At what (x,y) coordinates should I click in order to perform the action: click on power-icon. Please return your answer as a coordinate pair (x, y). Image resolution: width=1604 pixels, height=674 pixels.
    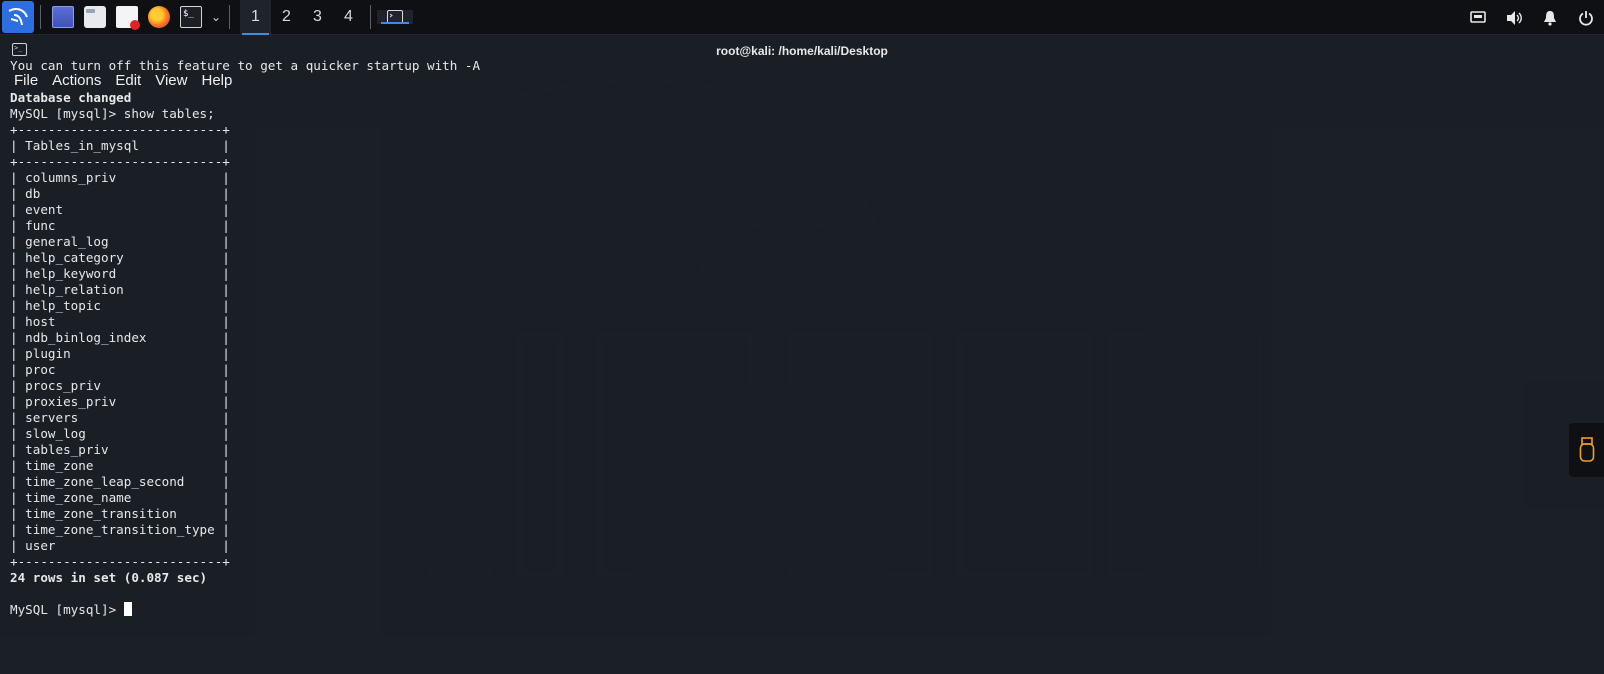
    Looking at the image, I should click on (1586, 17).